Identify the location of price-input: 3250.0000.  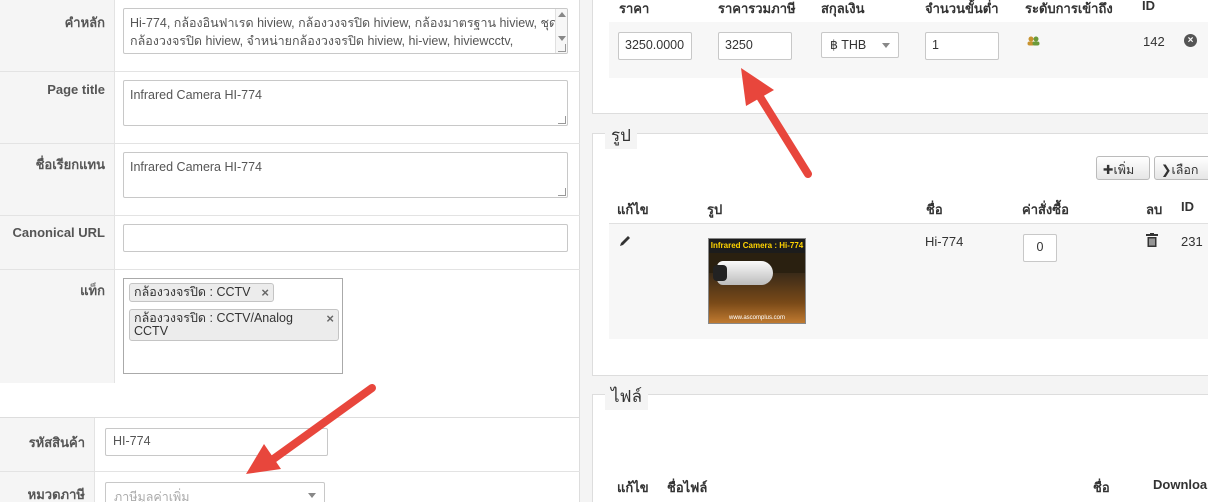
(655, 46).